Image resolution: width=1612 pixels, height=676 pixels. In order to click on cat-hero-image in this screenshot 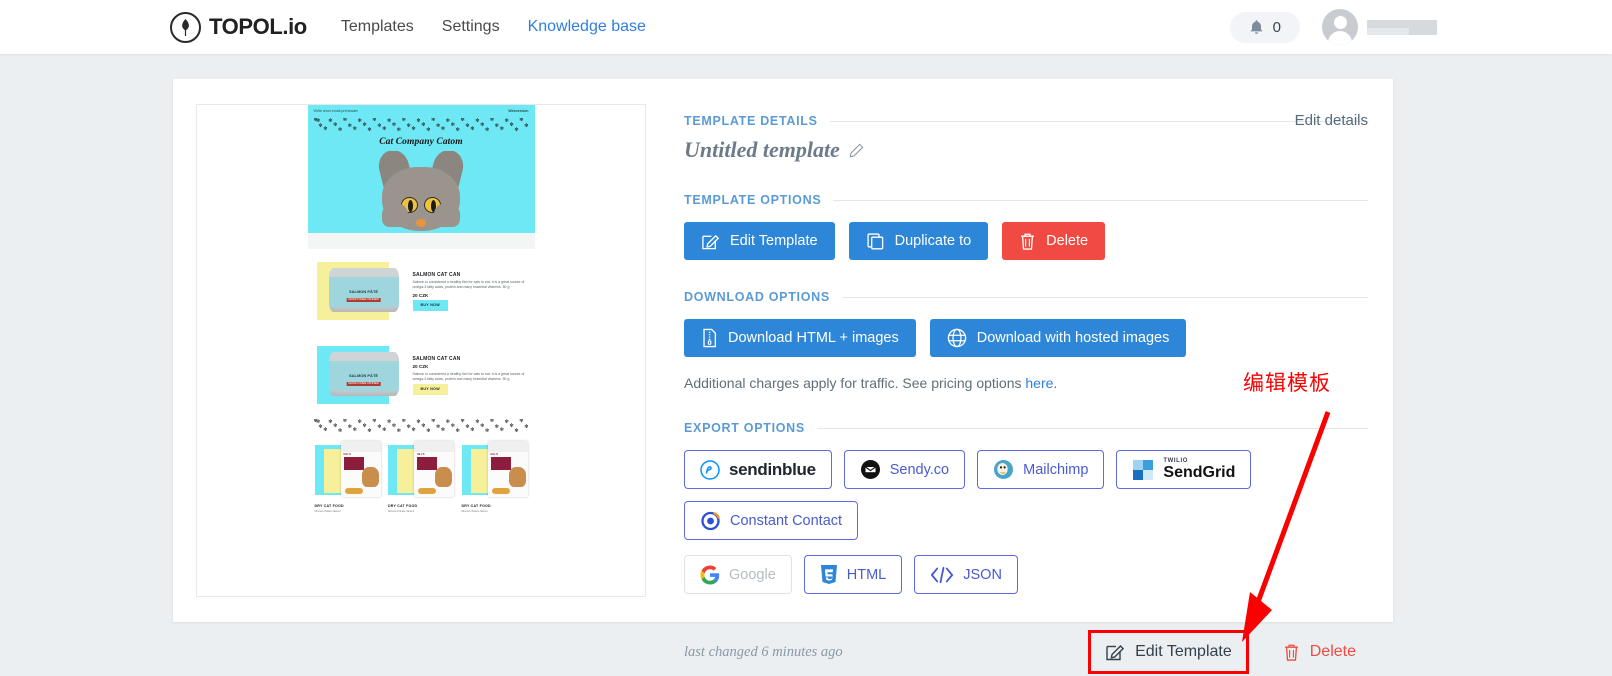, I will do `click(421, 200)`.